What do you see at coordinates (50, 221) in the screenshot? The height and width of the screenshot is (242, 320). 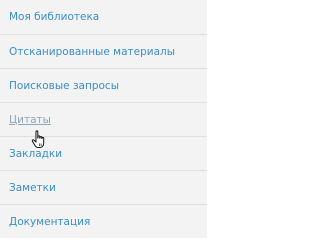 I see `sidebar-item-label: Документация` at bounding box center [50, 221].